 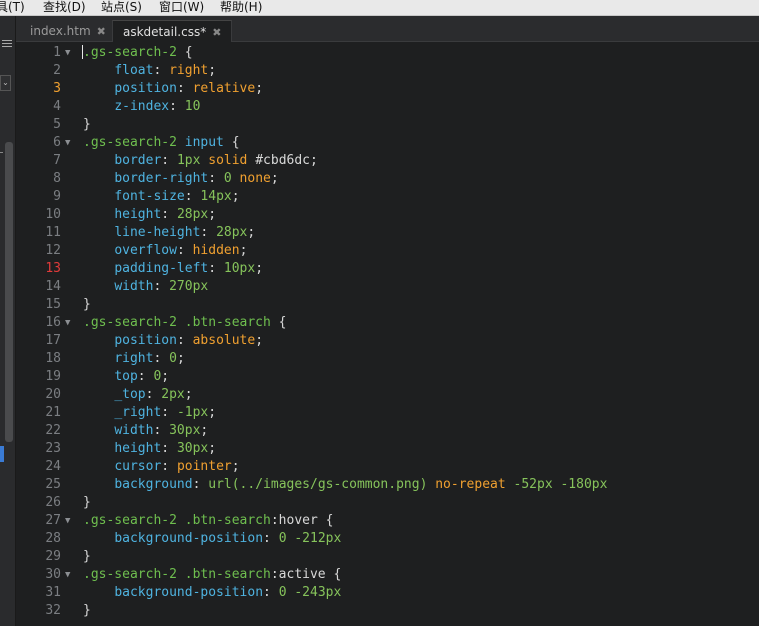 What do you see at coordinates (387, 413) in the screenshot?
I see `code-line: 21 _right: -1px;` at bounding box center [387, 413].